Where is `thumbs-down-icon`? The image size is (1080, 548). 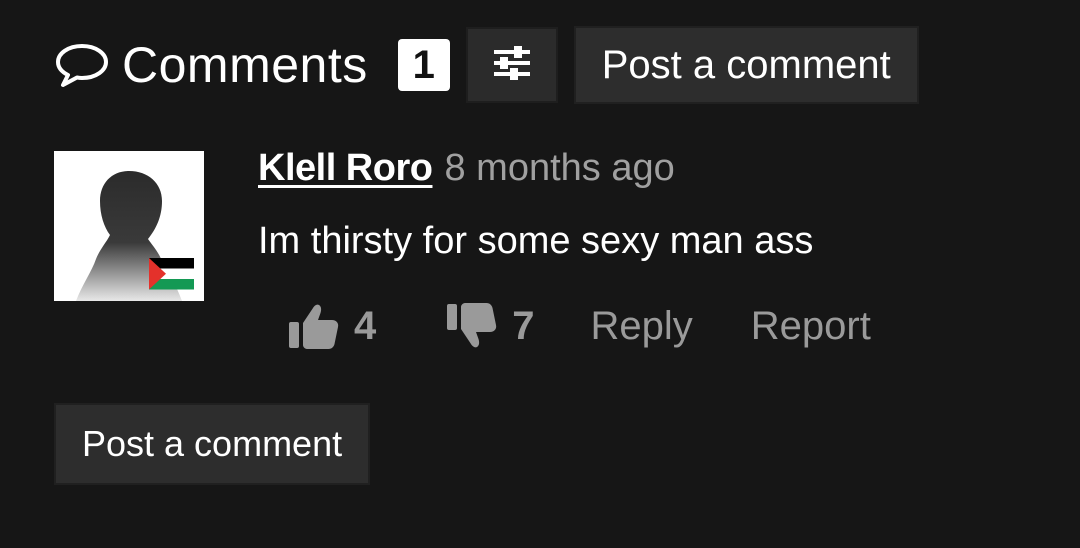
thumbs-down-icon is located at coordinates (472, 326).